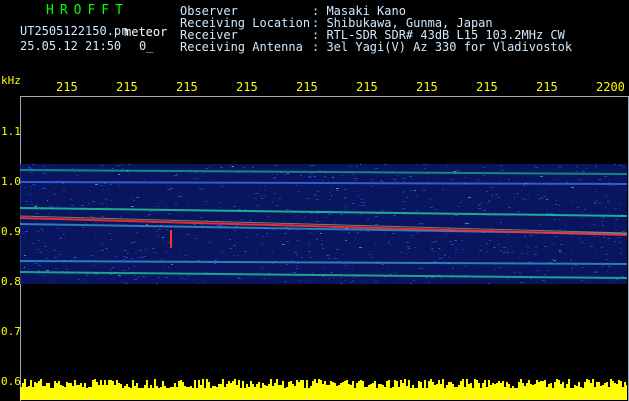 The image size is (629, 401). Describe the element at coordinates (367, 87) in the screenshot. I see `x-tick-label: 215` at that location.